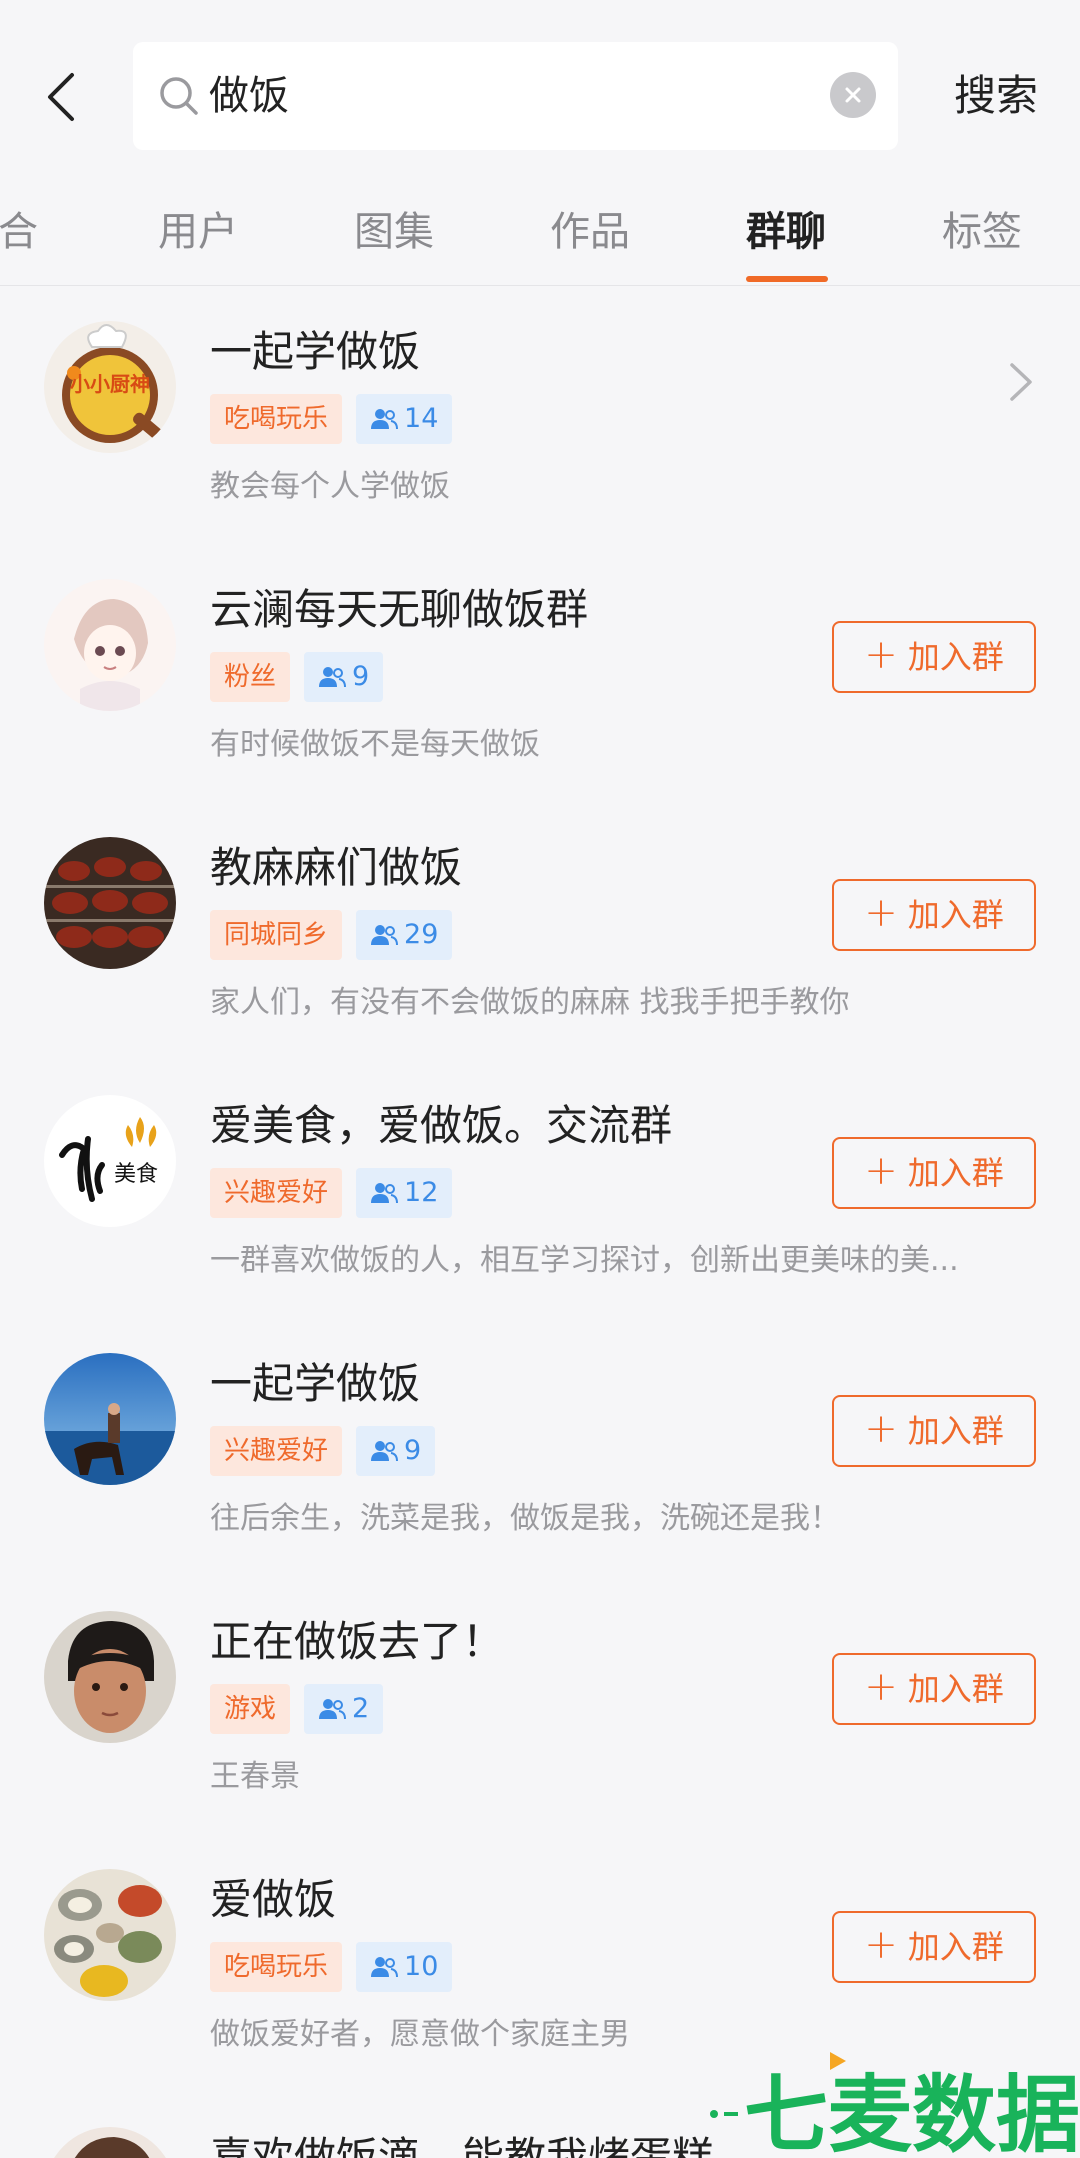 The height and width of the screenshot is (2158, 1080). What do you see at coordinates (110, 1161) in the screenshot?
I see `avatar: 美食` at bounding box center [110, 1161].